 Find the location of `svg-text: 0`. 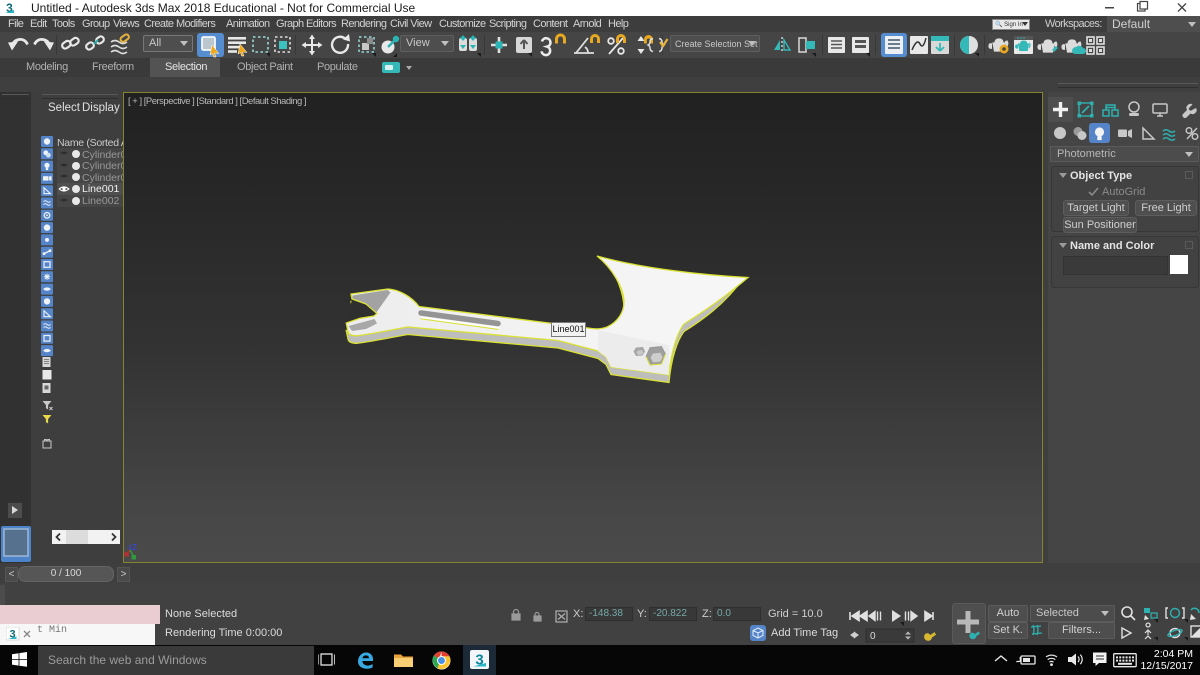

svg-text: 0 is located at coordinates (873, 636).